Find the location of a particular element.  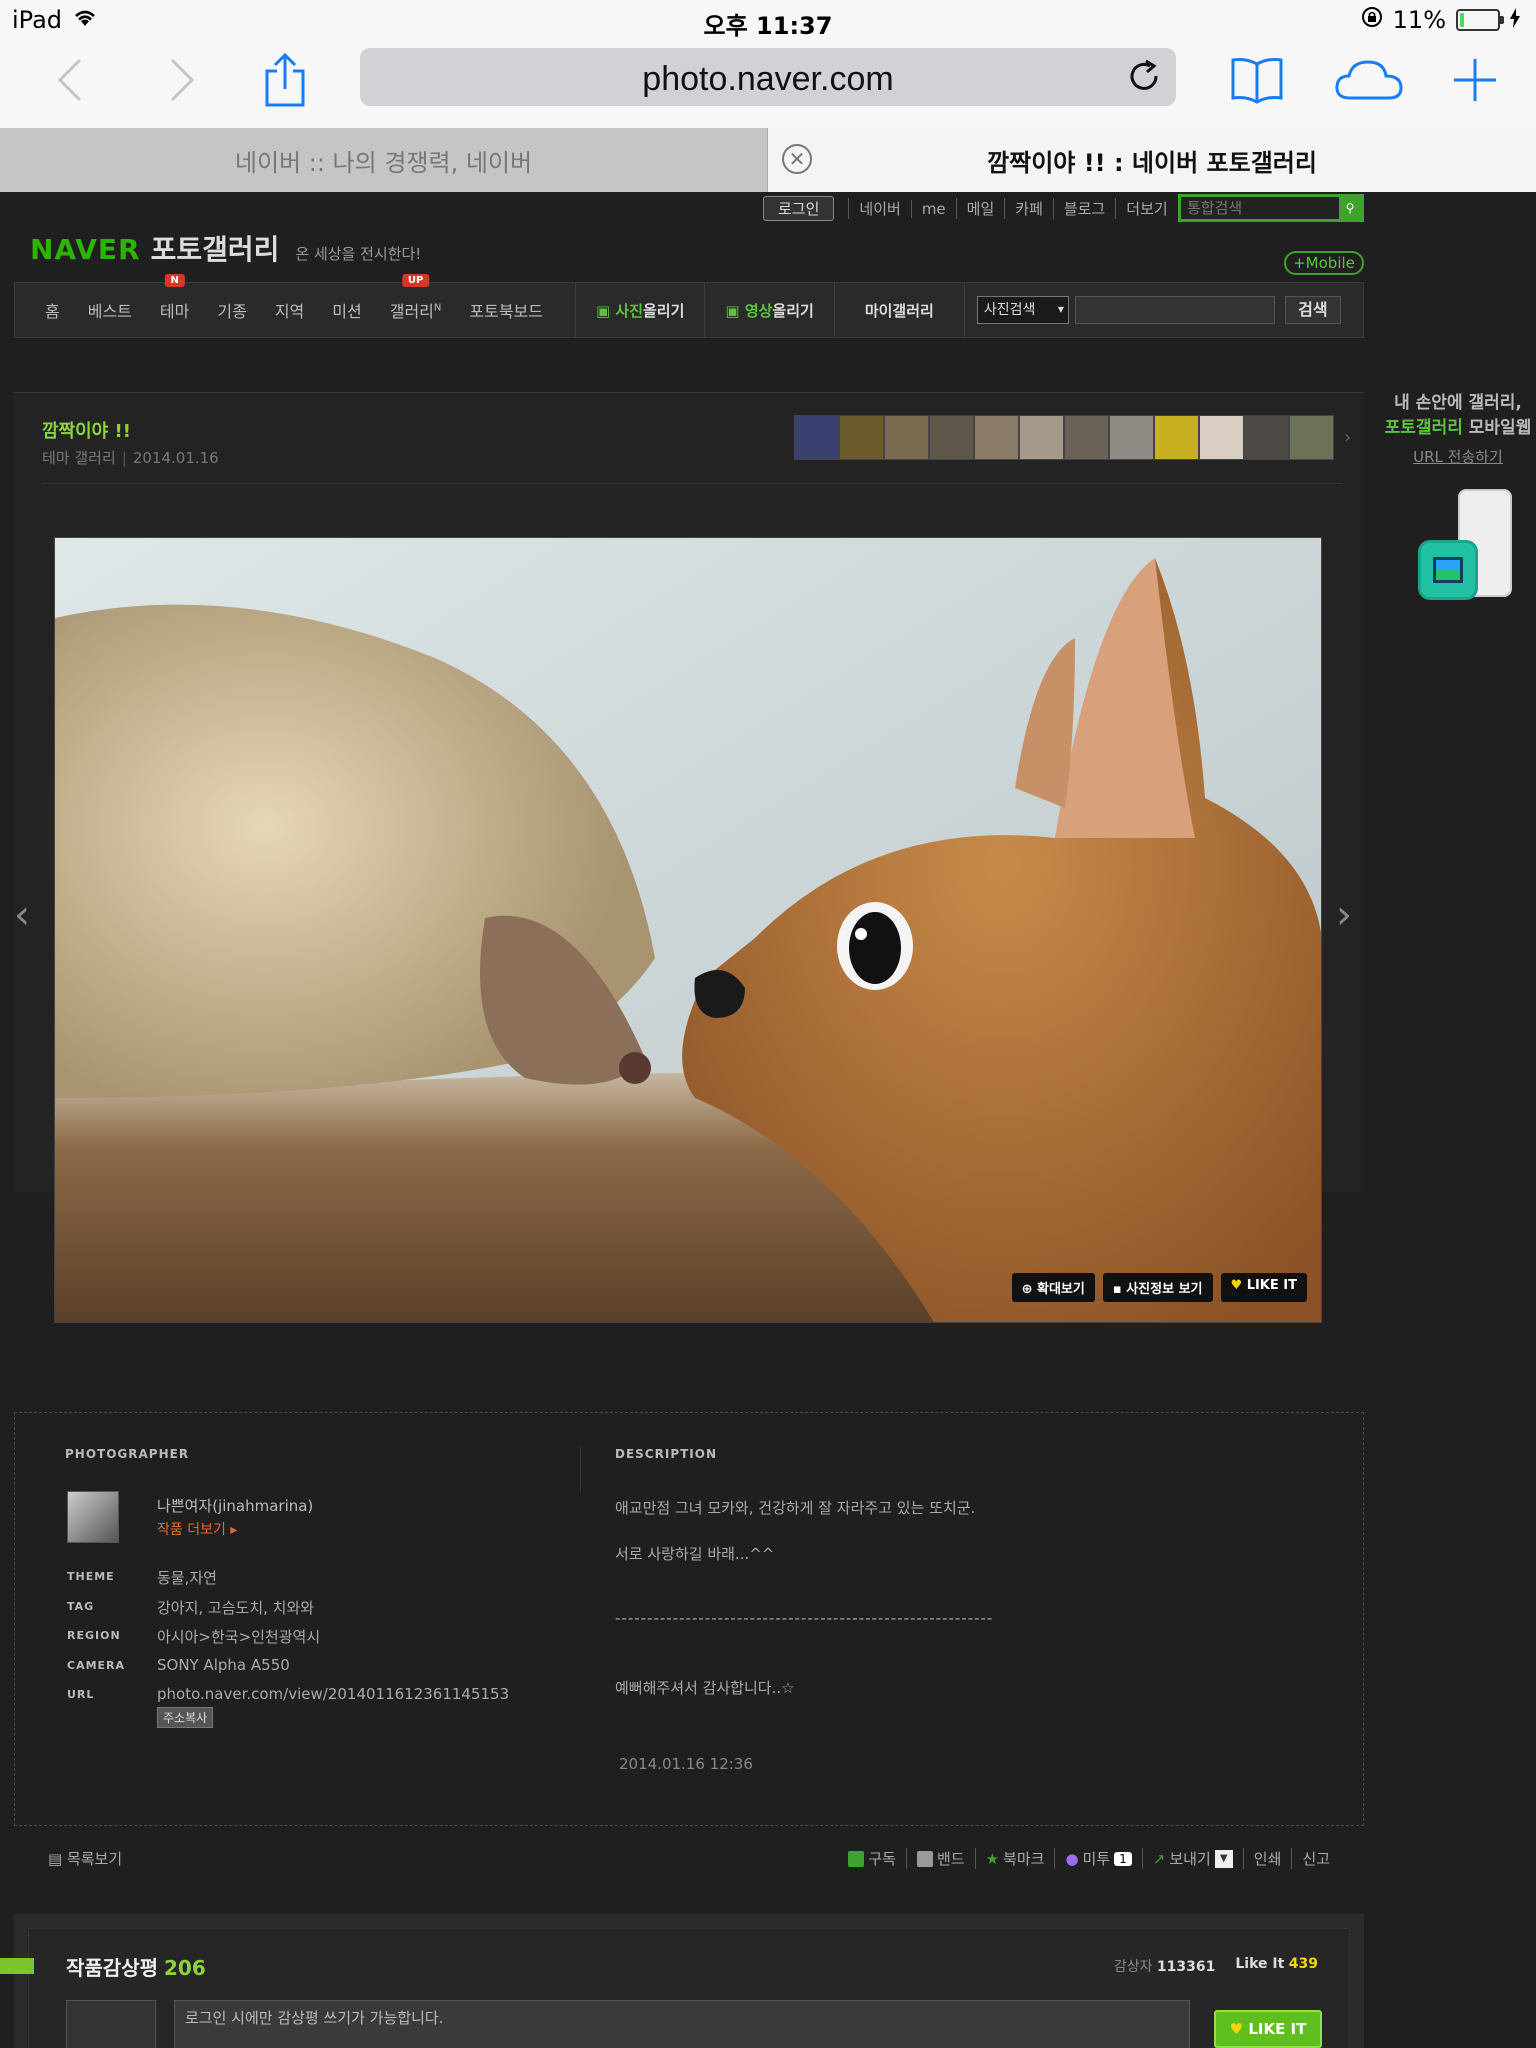

nav-region: 지역 is located at coordinates (289, 310).